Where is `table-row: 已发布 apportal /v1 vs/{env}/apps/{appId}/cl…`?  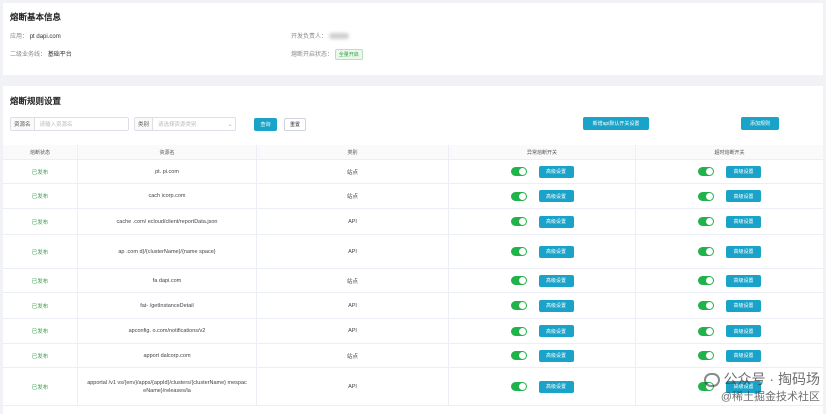
table-row: 已发布 apportal /v1 vs/{env}/apps/{appId}/cl… is located at coordinates (413, 387).